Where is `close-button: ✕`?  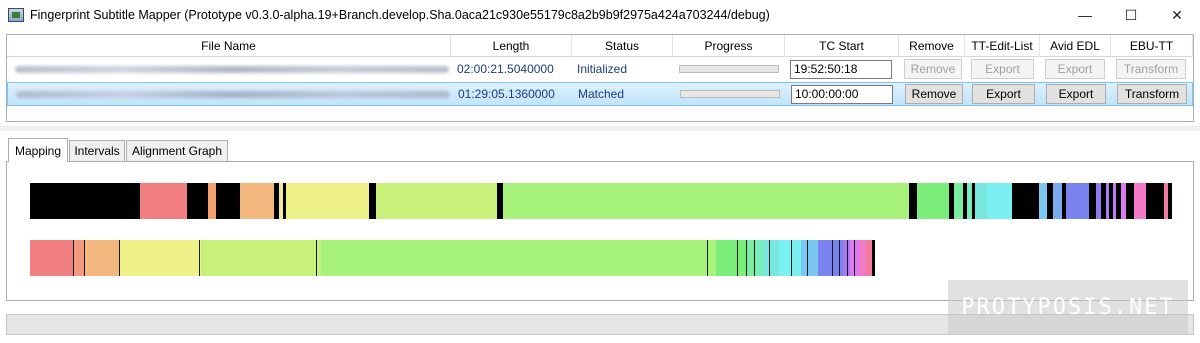
close-button: ✕ is located at coordinates (1177, 15).